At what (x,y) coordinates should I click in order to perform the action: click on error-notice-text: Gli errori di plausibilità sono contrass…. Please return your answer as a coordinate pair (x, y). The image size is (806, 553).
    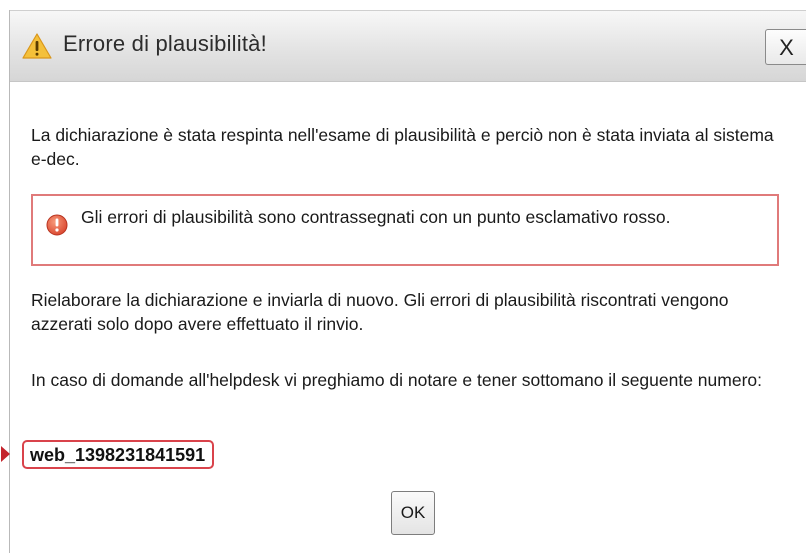
    Looking at the image, I should click on (376, 217).